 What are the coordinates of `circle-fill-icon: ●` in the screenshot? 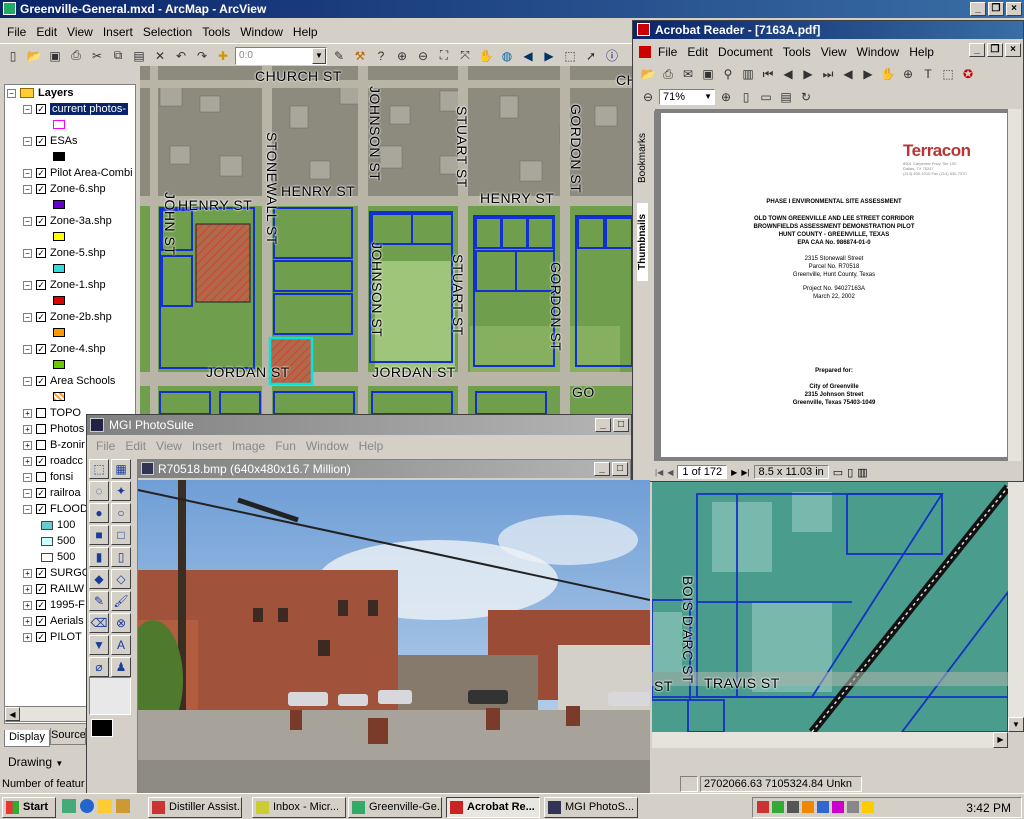 It's located at (99, 513).